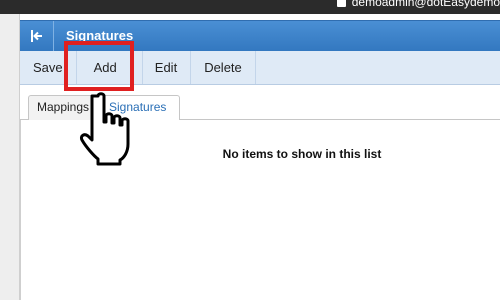 The width and height of the screenshot is (500, 300). What do you see at coordinates (105, 129) in the screenshot?
I see `hand-pointer-icon` at bounding box center [105, 129].